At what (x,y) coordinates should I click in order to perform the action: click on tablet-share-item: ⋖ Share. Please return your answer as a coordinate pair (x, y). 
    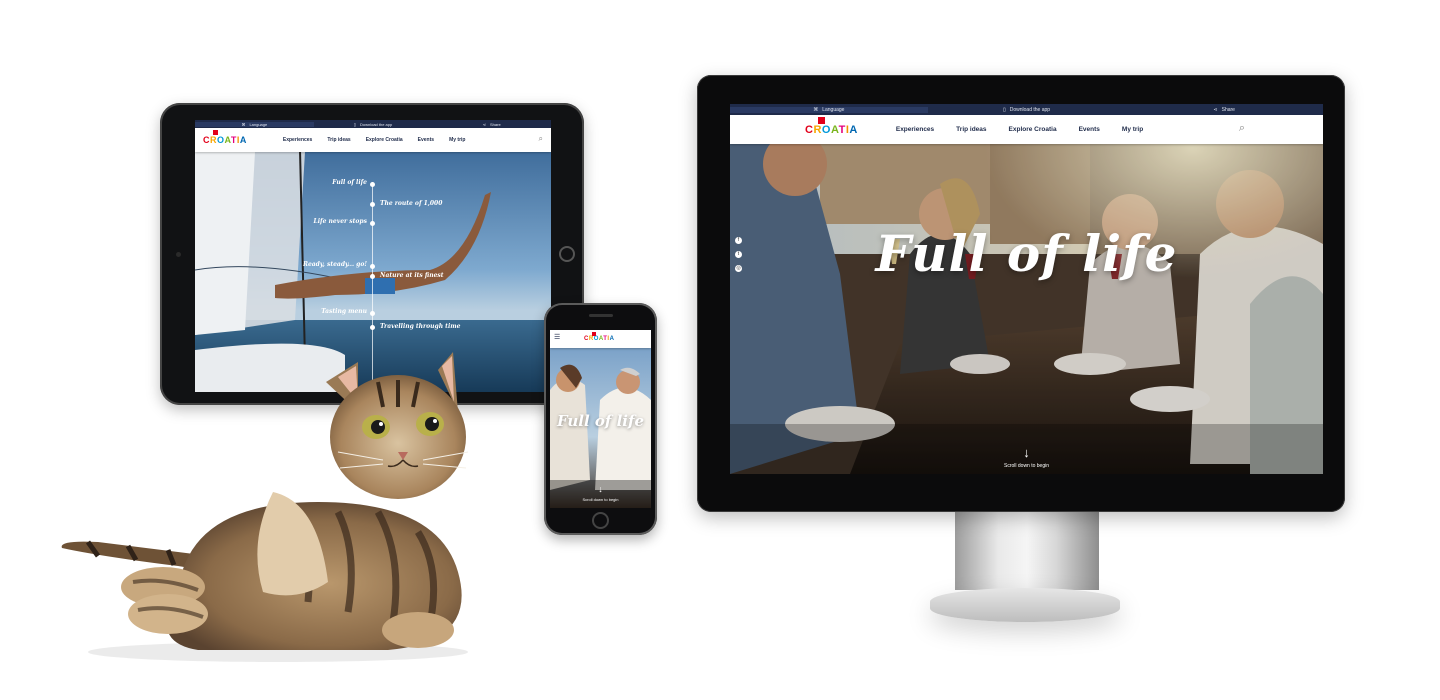
    Looking at the image, I should click on (491, 124).